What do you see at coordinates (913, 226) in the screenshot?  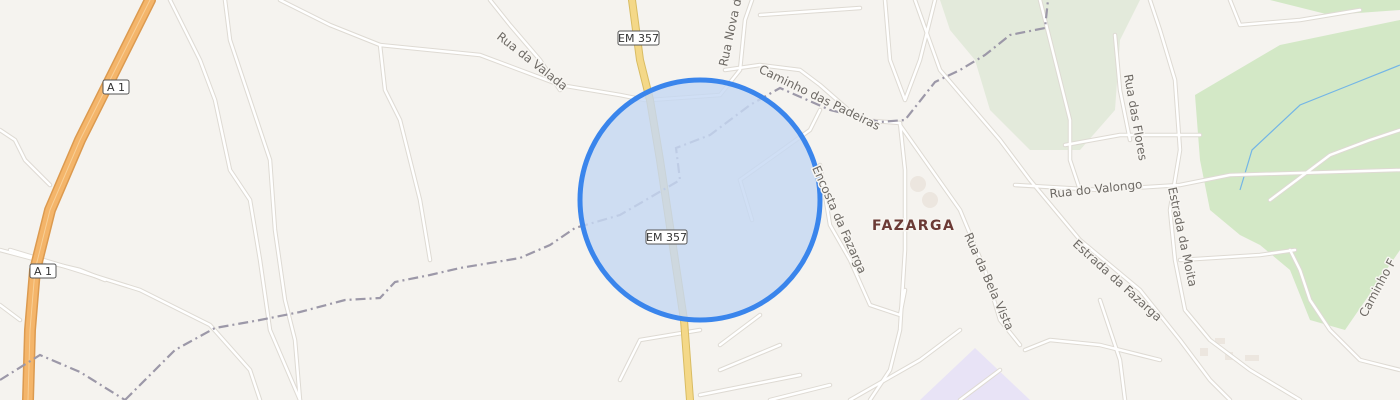 I see `place-label-fazarga: FAZARGA` at bounding box center [913, 226].